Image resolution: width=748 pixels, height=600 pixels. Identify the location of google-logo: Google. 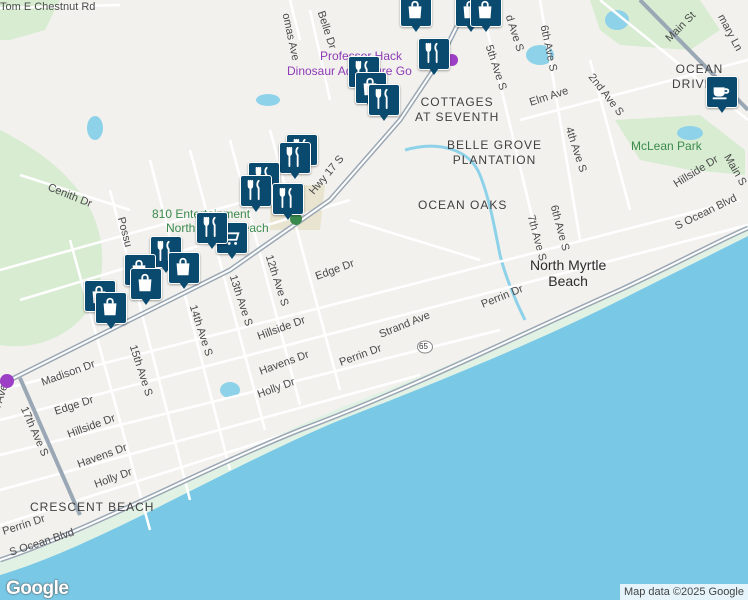
(37, 588).